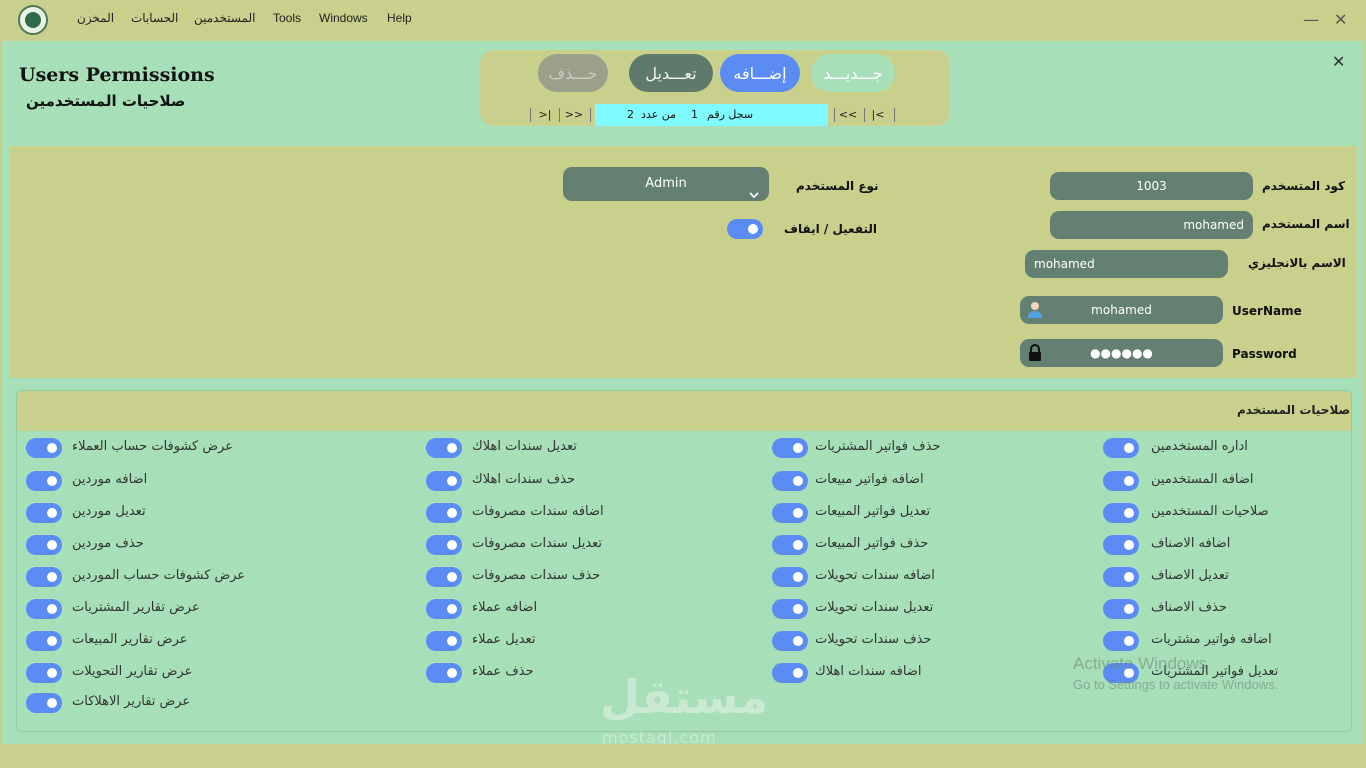  What do you see at coordinates (1190, 575) in the screenshot?
I see `permission-label: تعديل الاصناف` at bounding box center [1190, 575].